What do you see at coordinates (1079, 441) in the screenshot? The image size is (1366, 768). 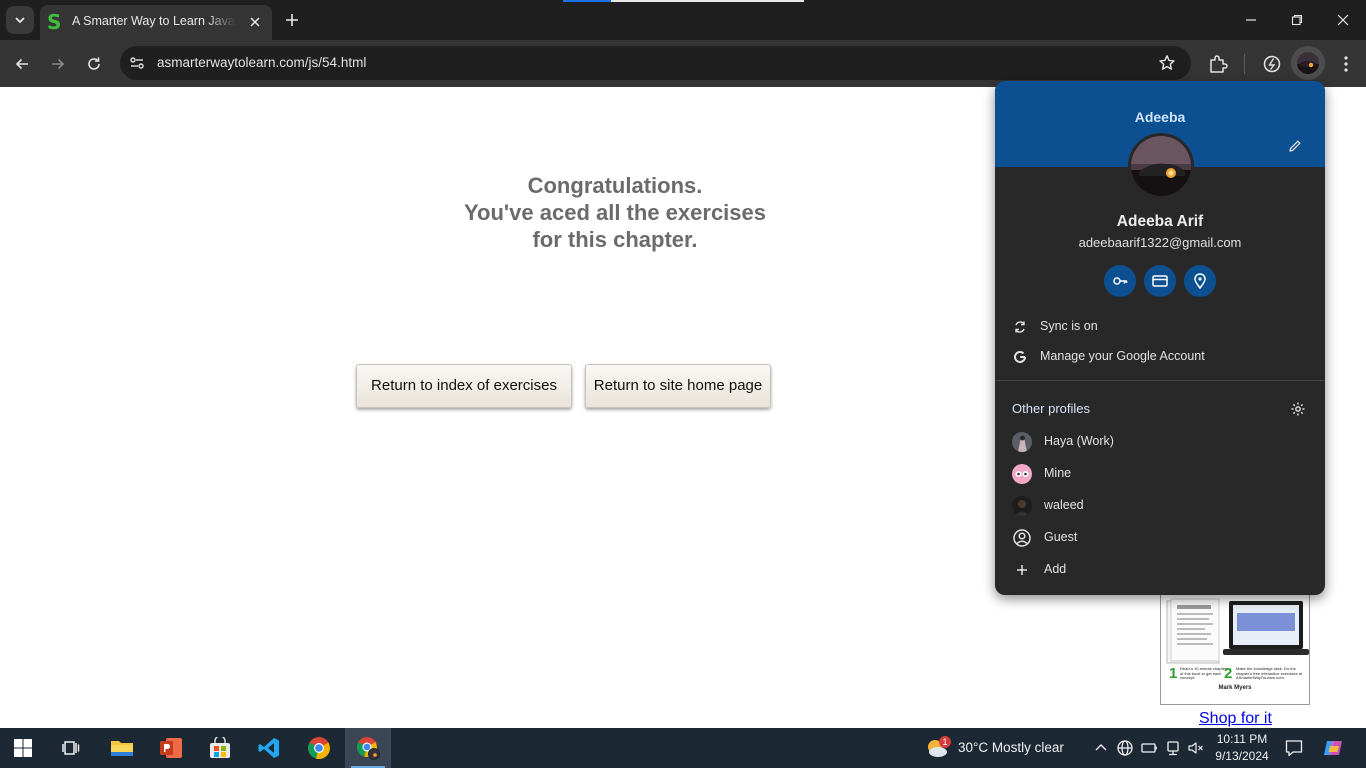 I see `profile-item-label: Haya (Work)` at bounding box center [1079, 441].